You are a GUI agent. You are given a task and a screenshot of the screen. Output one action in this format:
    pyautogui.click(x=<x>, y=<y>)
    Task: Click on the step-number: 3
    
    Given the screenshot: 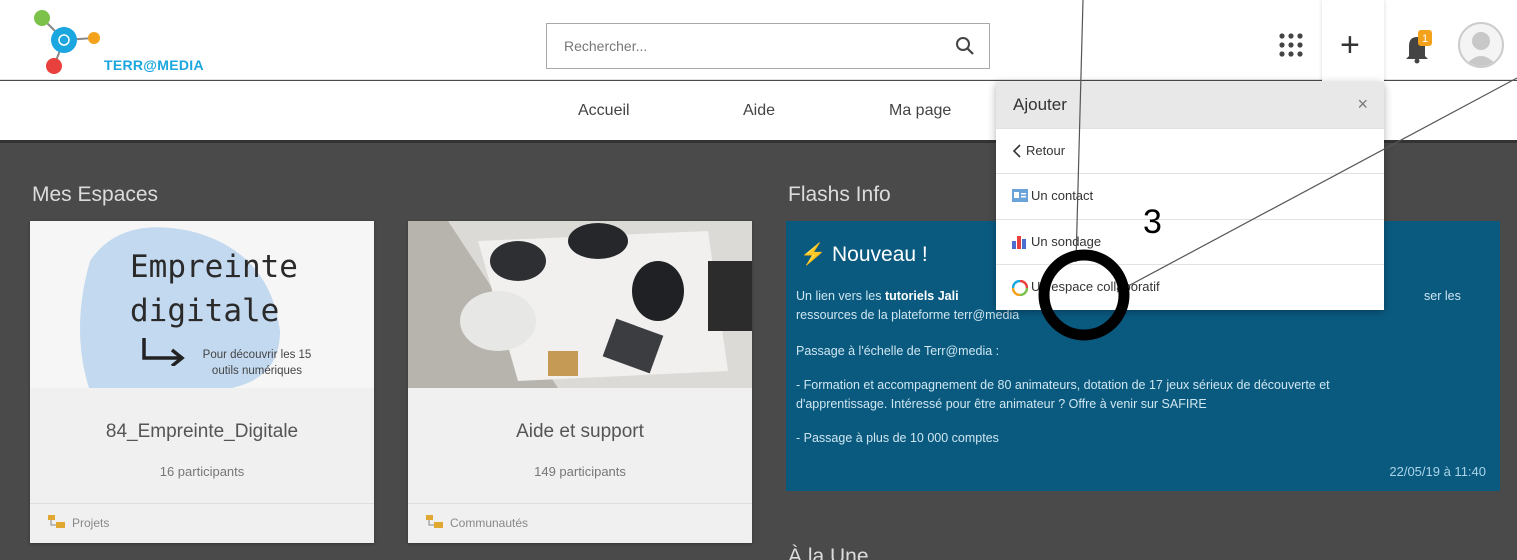 What is the action you would take?
    pyautogui.click(x=1152, y=222)
    